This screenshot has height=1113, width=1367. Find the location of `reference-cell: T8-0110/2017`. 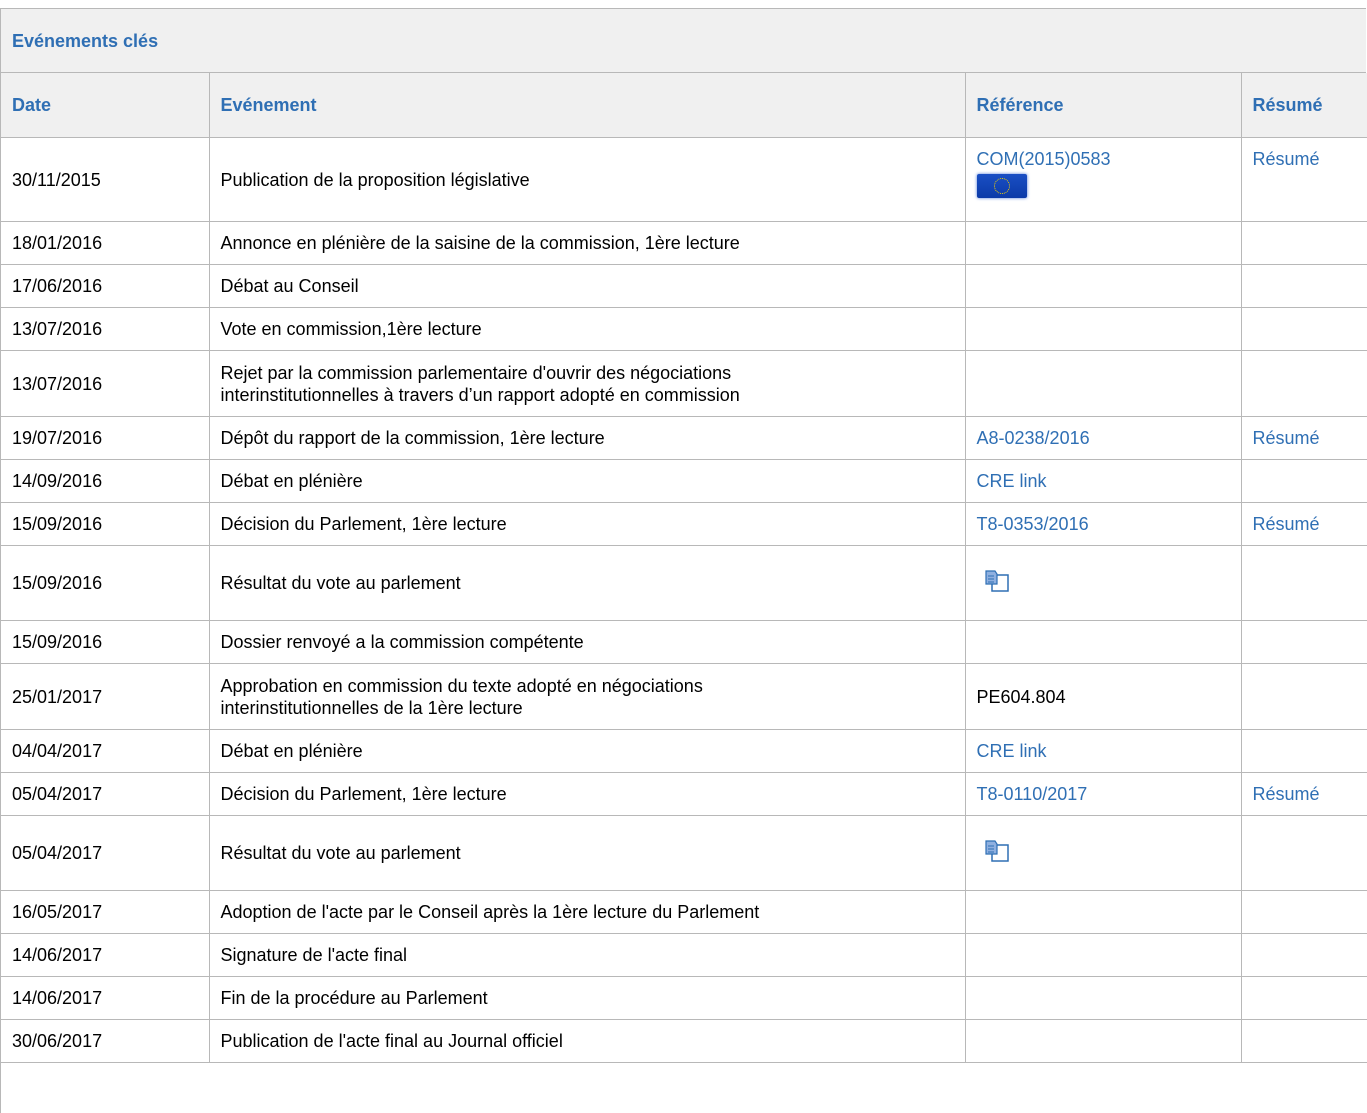

reference-cell: T8-0110/2017 is located at coordinates (1103, 794).